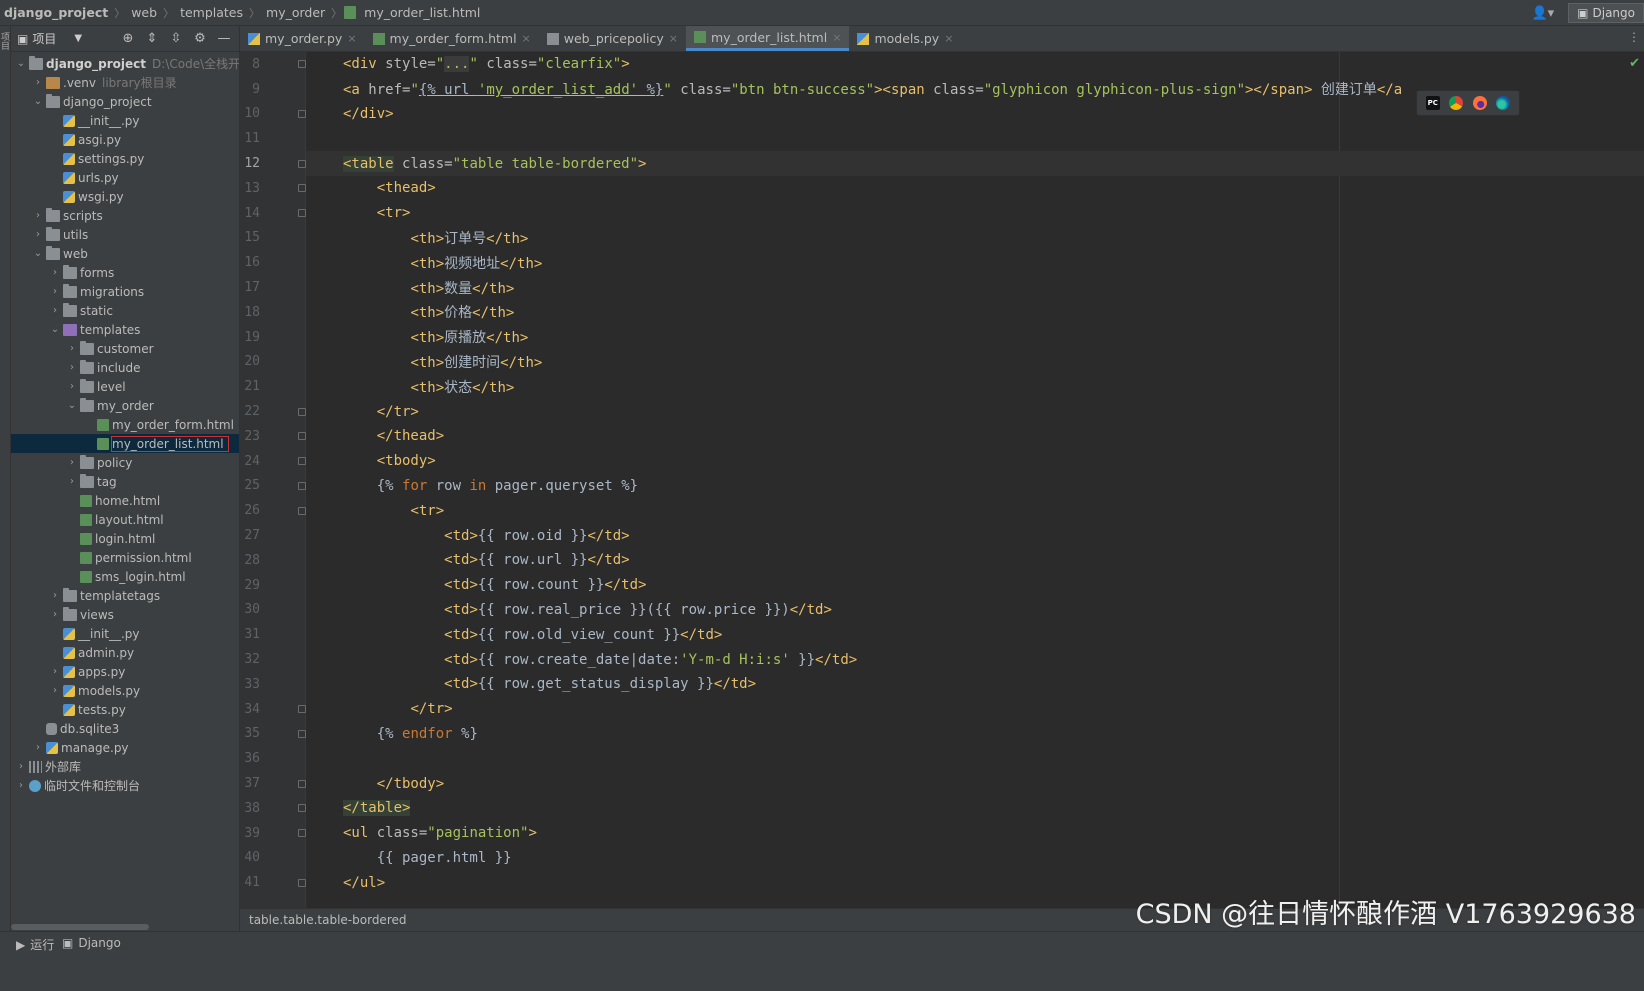 Image resolution: width=1644 pixels, height=991 pixels. I want to click on editor-tab: web_pricepolicy ×, so click(612, 38).